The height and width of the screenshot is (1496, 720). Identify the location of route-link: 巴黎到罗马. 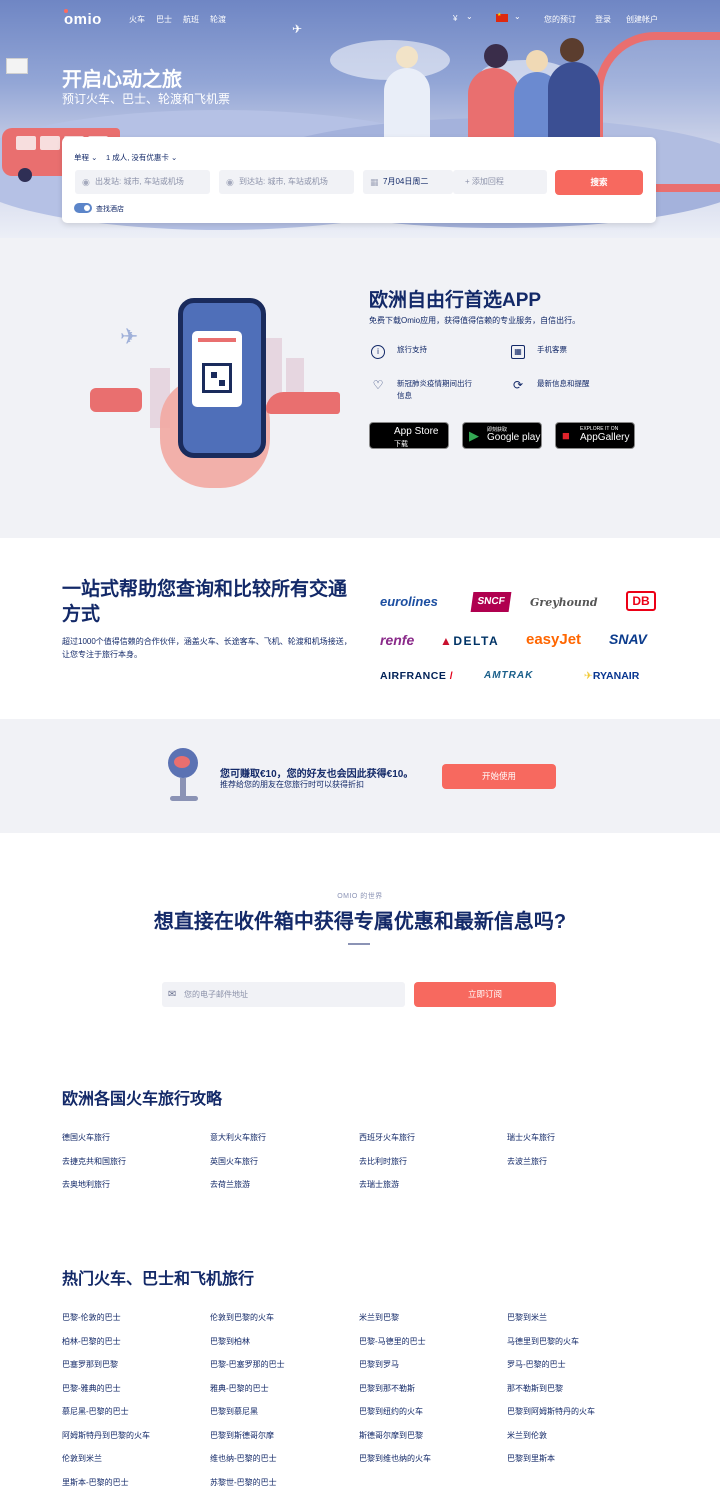
(379, 1364).